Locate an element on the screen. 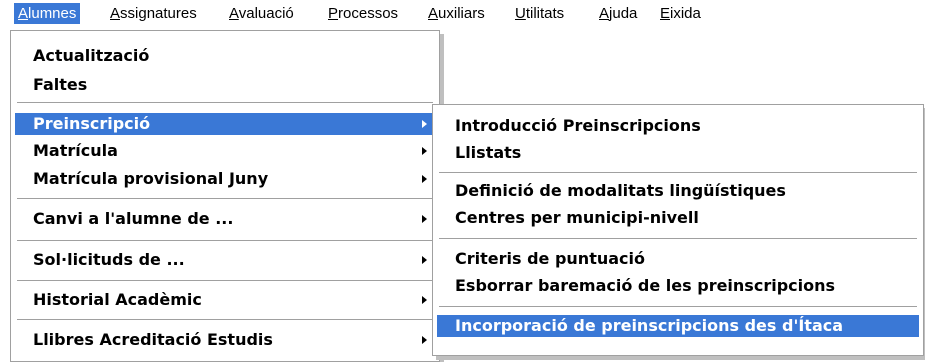 The height and width of the screenshot is (362, 925). menu-item-matricula-provisional-juny: Matrícula provisional Juny is located at coordinates (225, 179).